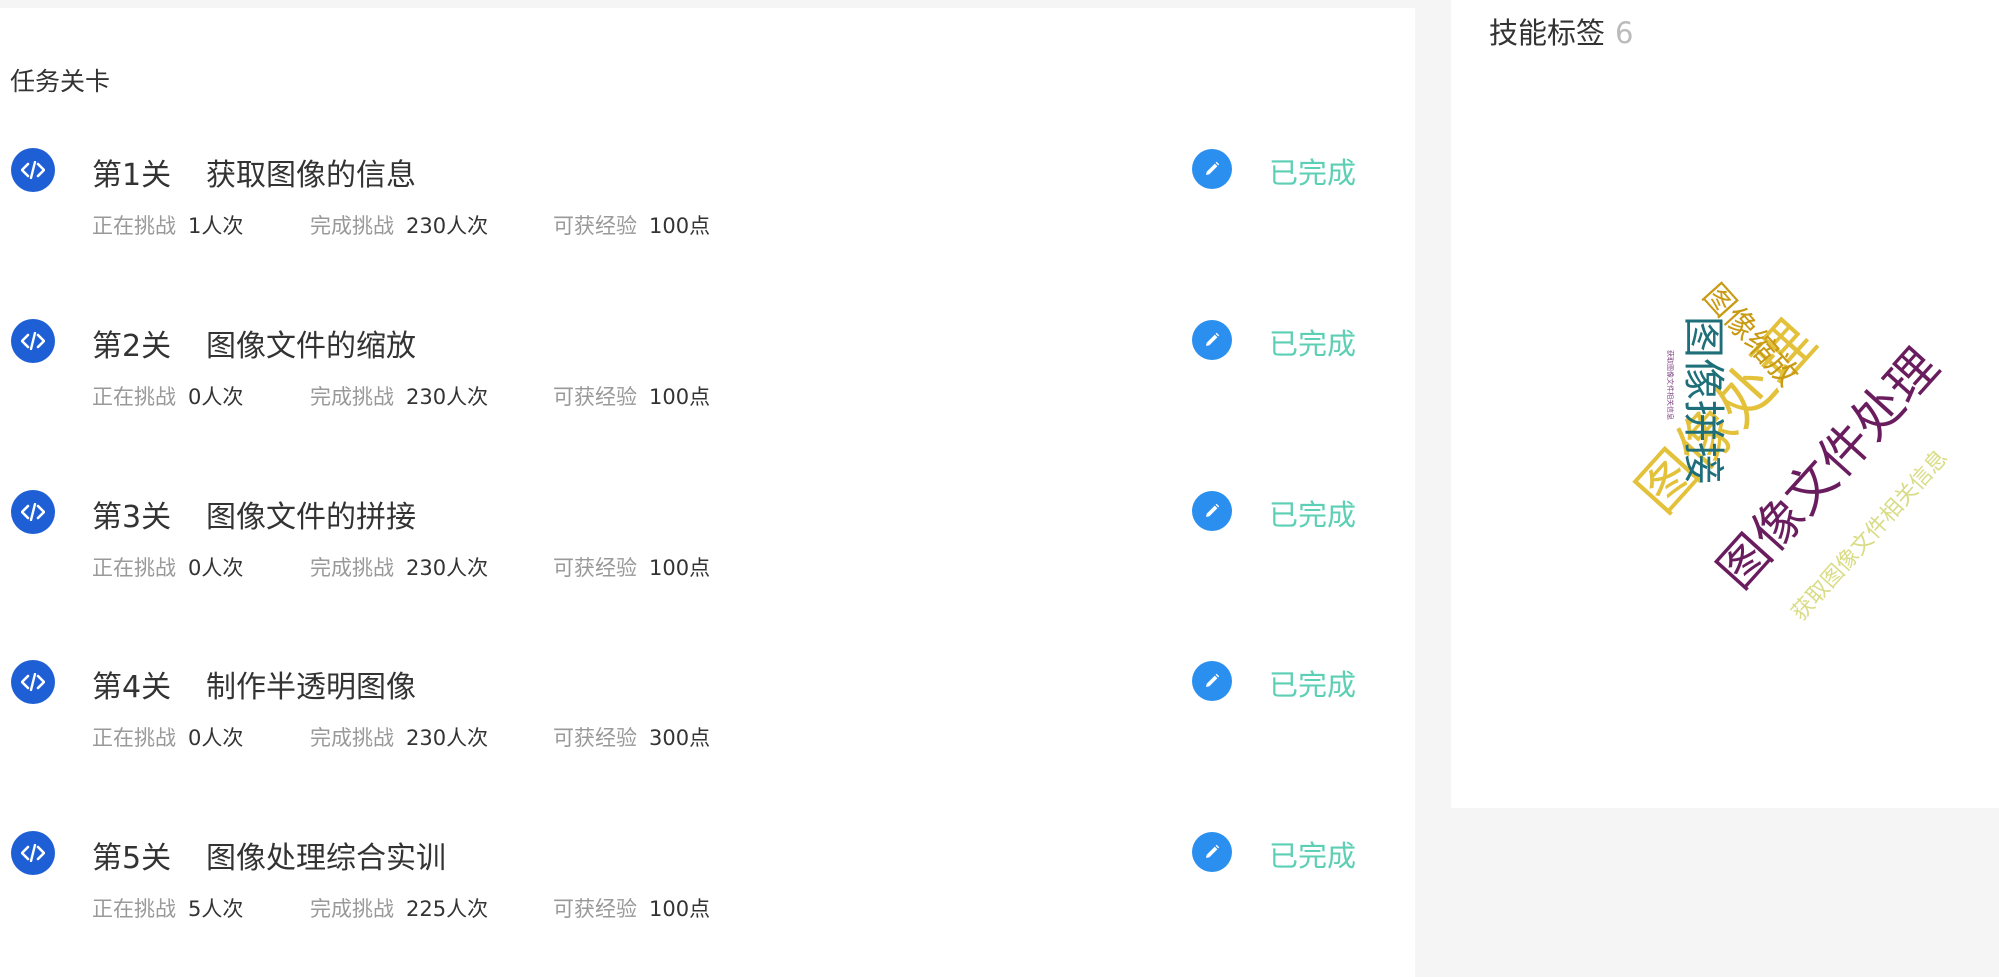 This screenshot has height=977, width=1999. Describe the element at coordinates (132, 858) in the screenshot. I see `level-number: 第5关` at that location.